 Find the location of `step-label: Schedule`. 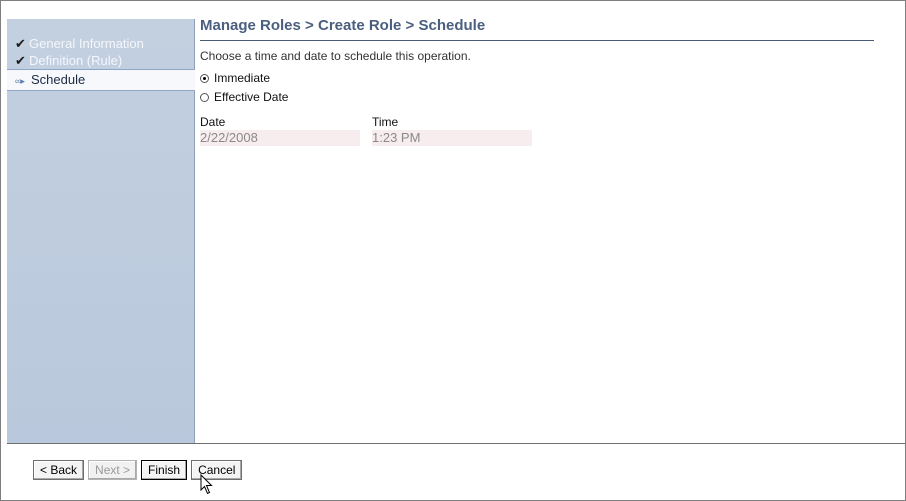

step-label: Schedule is located at coordinates (58, 79).